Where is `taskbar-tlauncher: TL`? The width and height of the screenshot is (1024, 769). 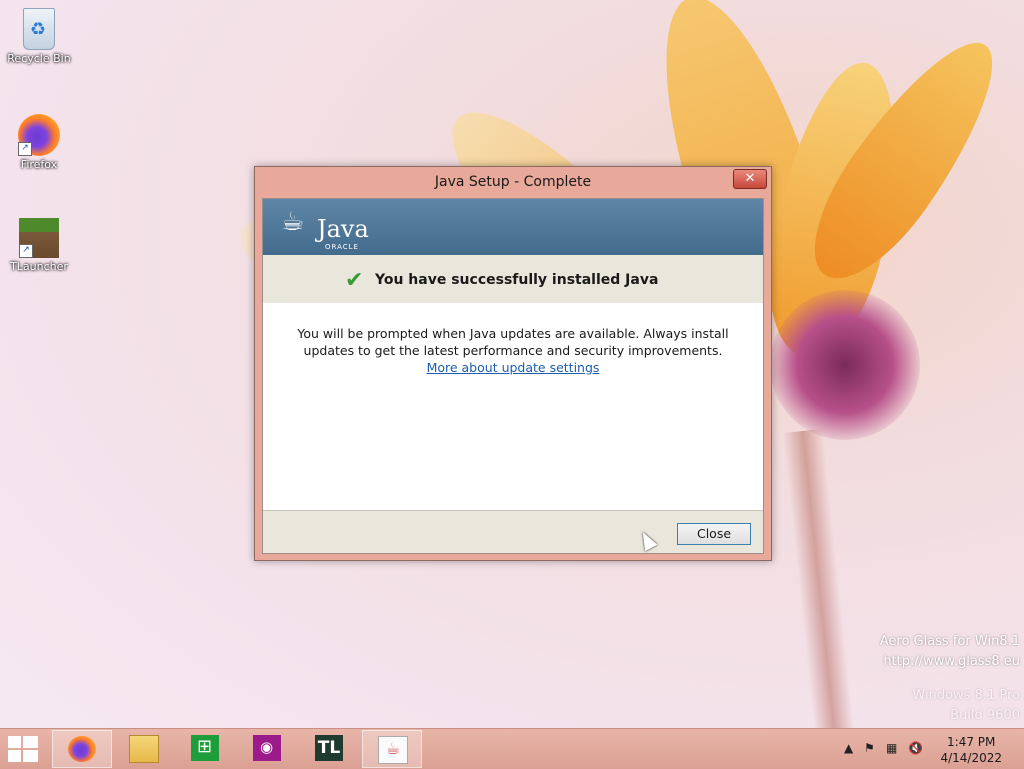 taskbar-tlauncher: TL is located at coordinates (329, 748).